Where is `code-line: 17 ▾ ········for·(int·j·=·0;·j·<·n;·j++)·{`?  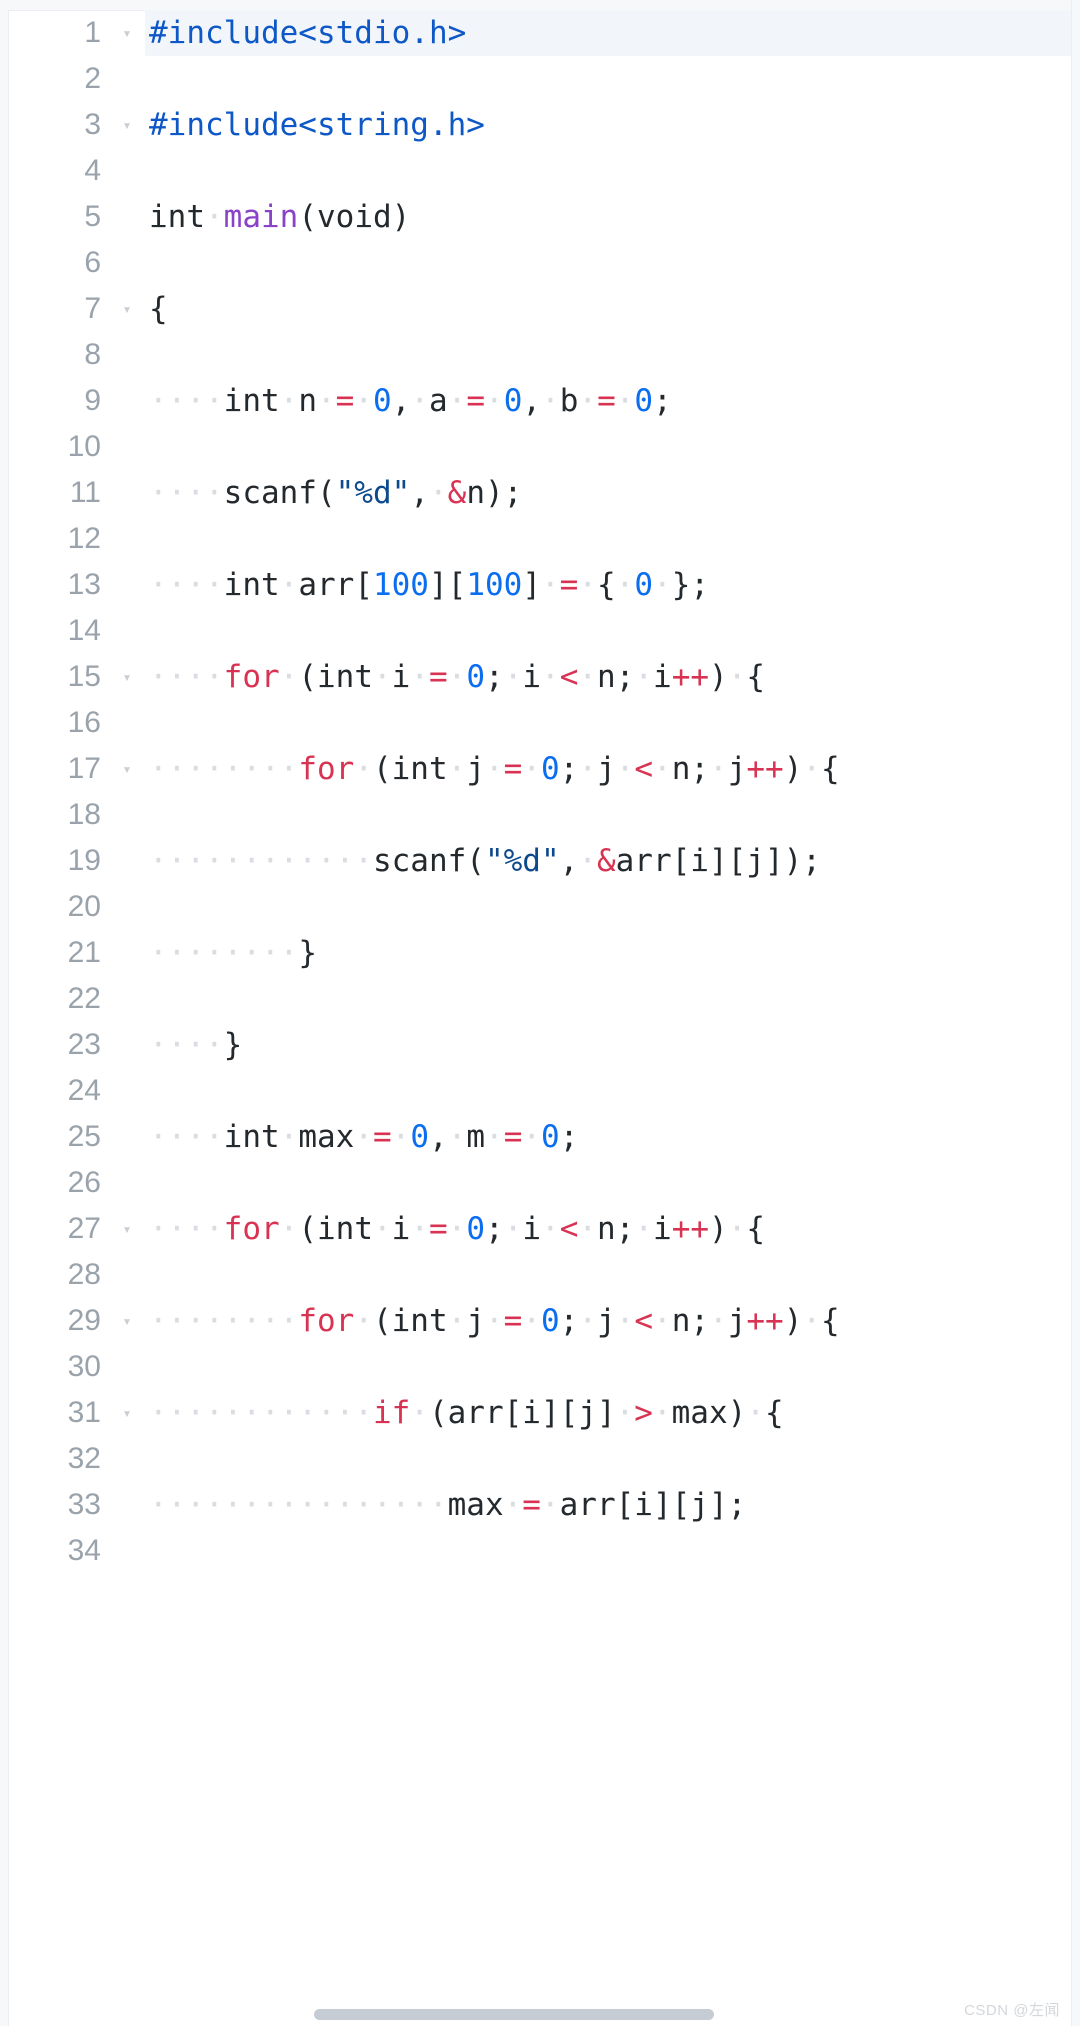
code-line: 17 ▾ ········for·(int·j·=·0;·j·<·n;·j++)·{ is located at coordinates (540, 769).